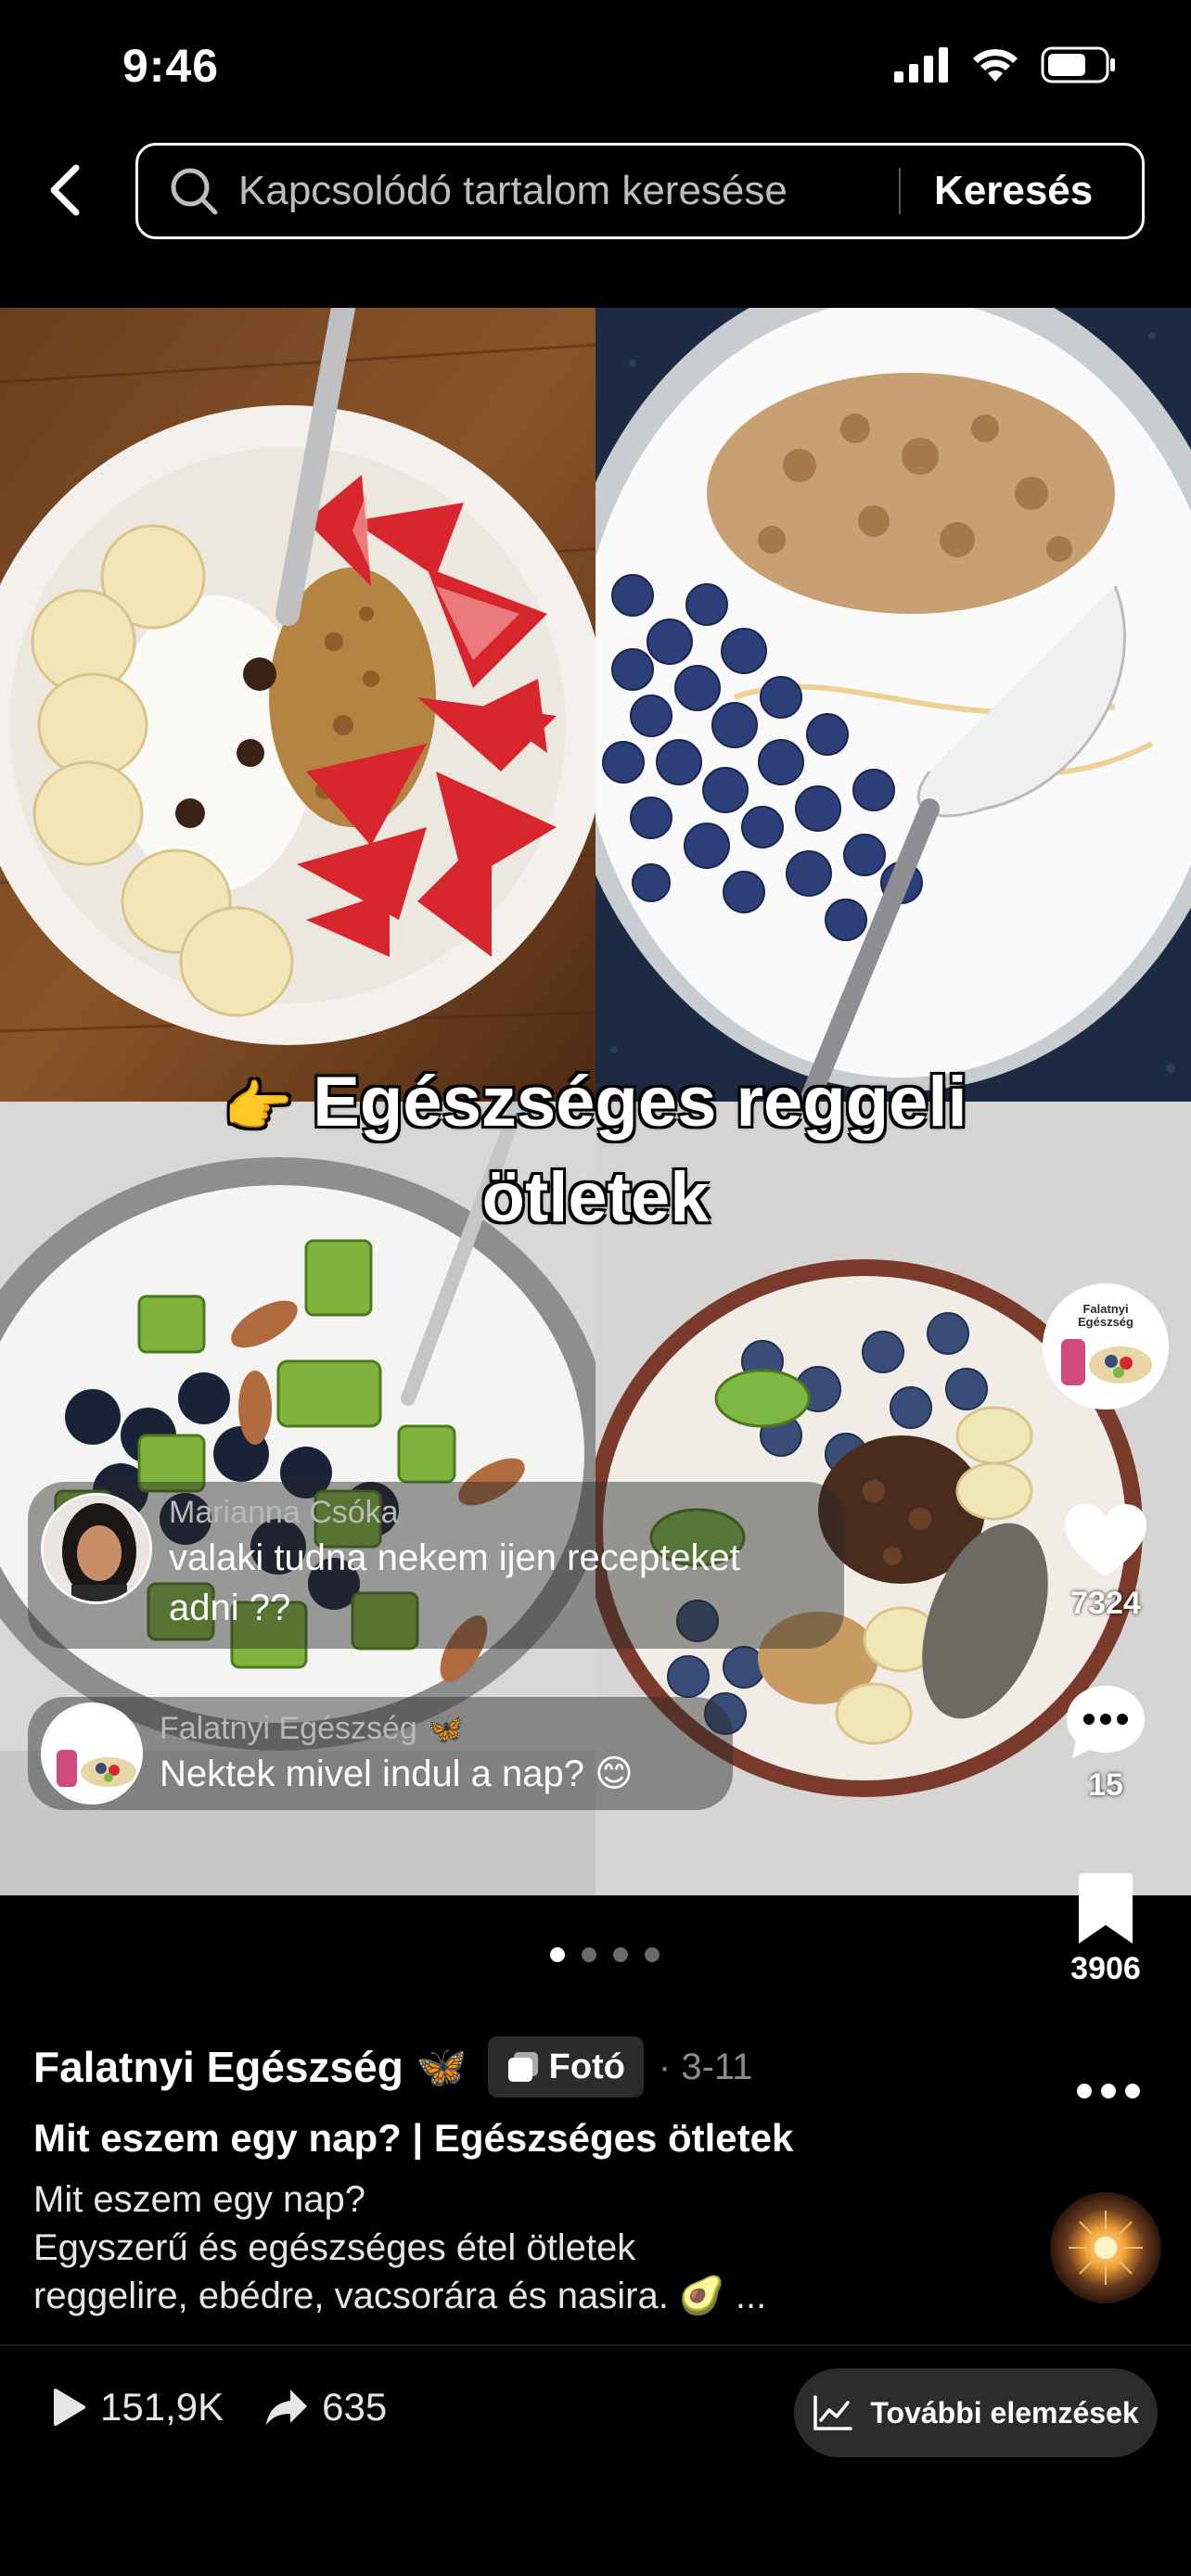 The image size is (1191, 2576). I want to click on like-button: 7324, so click(1106, 1562).